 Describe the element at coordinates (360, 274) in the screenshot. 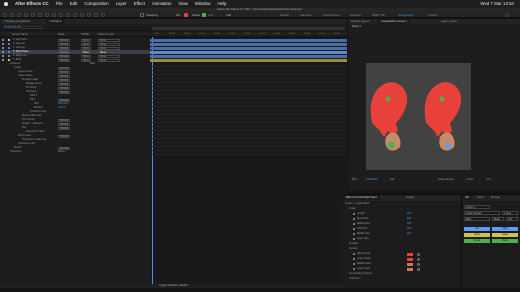

I see `effect-group-name: Compositing Options` at that location.